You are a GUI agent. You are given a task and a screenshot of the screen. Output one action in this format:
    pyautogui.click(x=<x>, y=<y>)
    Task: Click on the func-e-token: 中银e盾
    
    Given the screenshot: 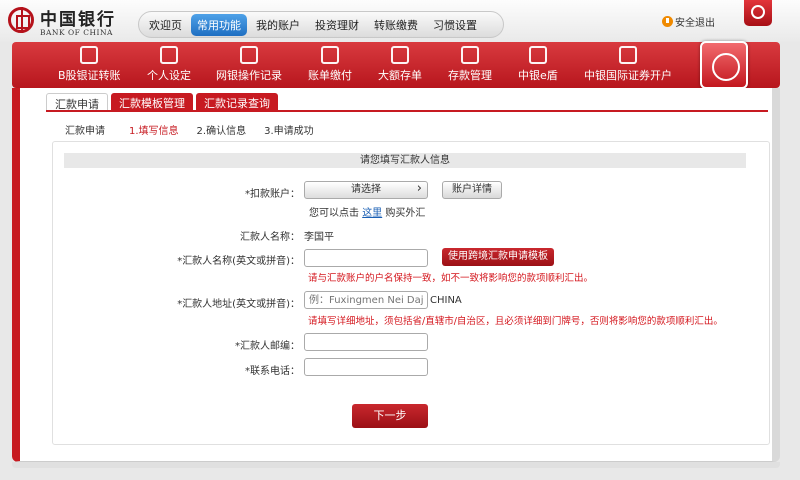 What is the action you would take?
    pyautogui.click(x=538, y=65)
    